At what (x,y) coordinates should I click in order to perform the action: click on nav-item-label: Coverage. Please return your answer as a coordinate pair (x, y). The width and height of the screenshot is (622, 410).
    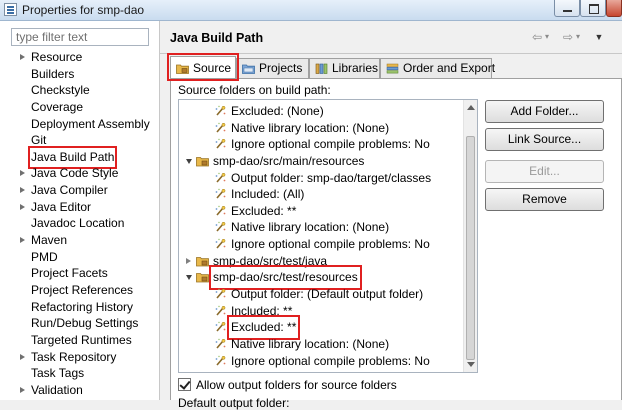
    Looking at the image, I should click on (57, 106).